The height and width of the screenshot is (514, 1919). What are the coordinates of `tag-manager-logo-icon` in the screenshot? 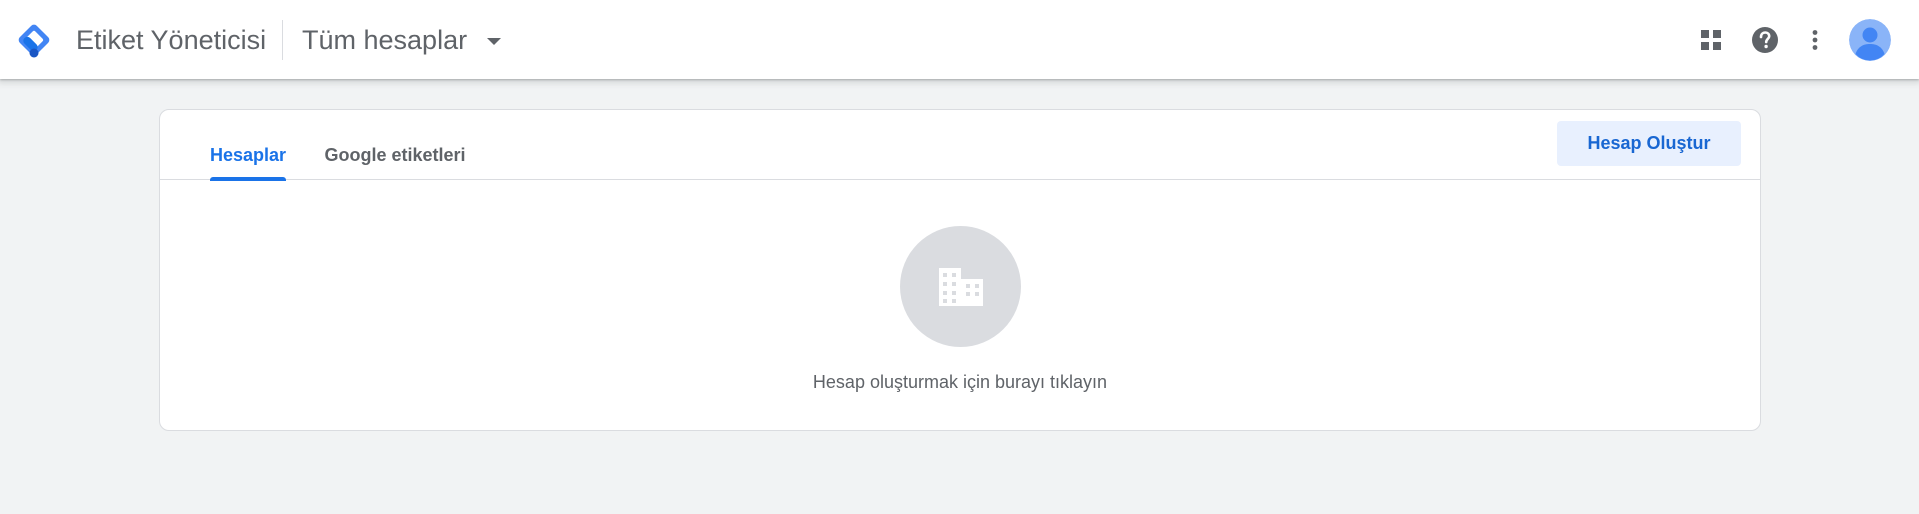 It's located at (34, 40).